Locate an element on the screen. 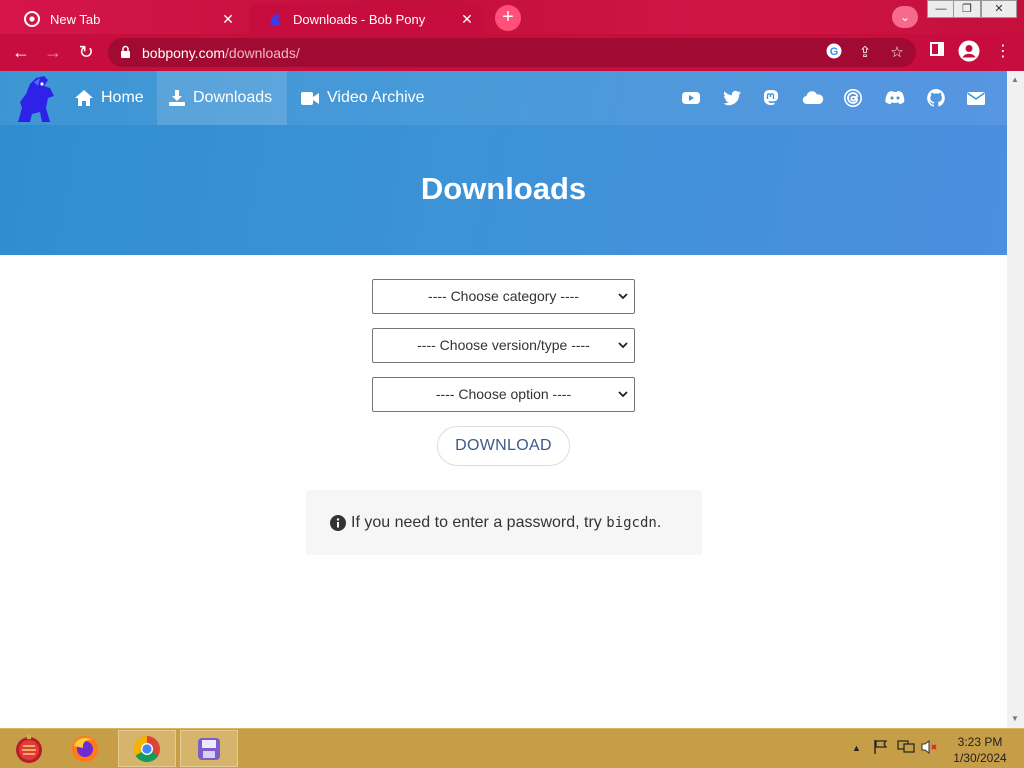  option-select: ---- Choose option ---- is located at coordinates (503, 394).